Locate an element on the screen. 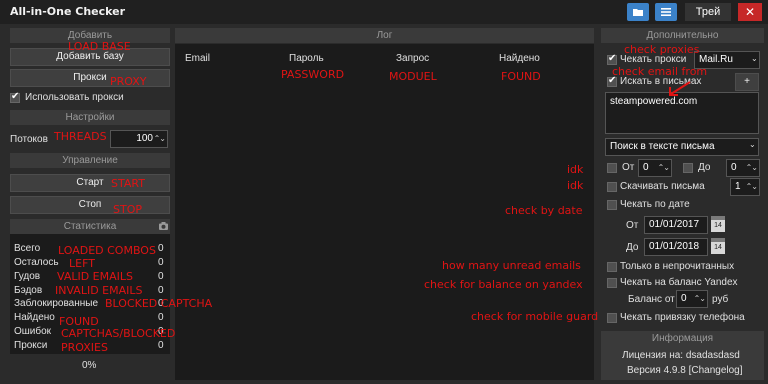 This screenshot has height=384, width=768. to-label: До is located at coordinates (704, 167).